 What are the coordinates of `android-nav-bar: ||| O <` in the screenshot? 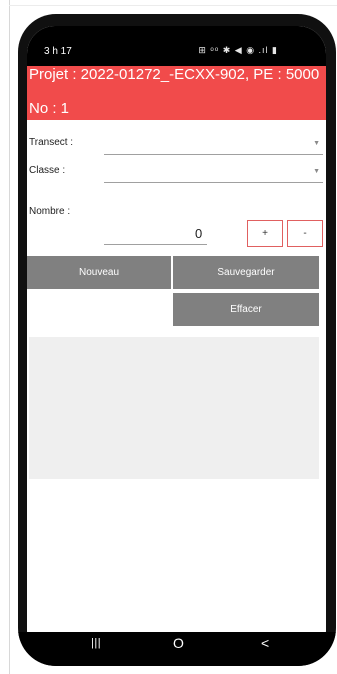 It's located at (177, 649).